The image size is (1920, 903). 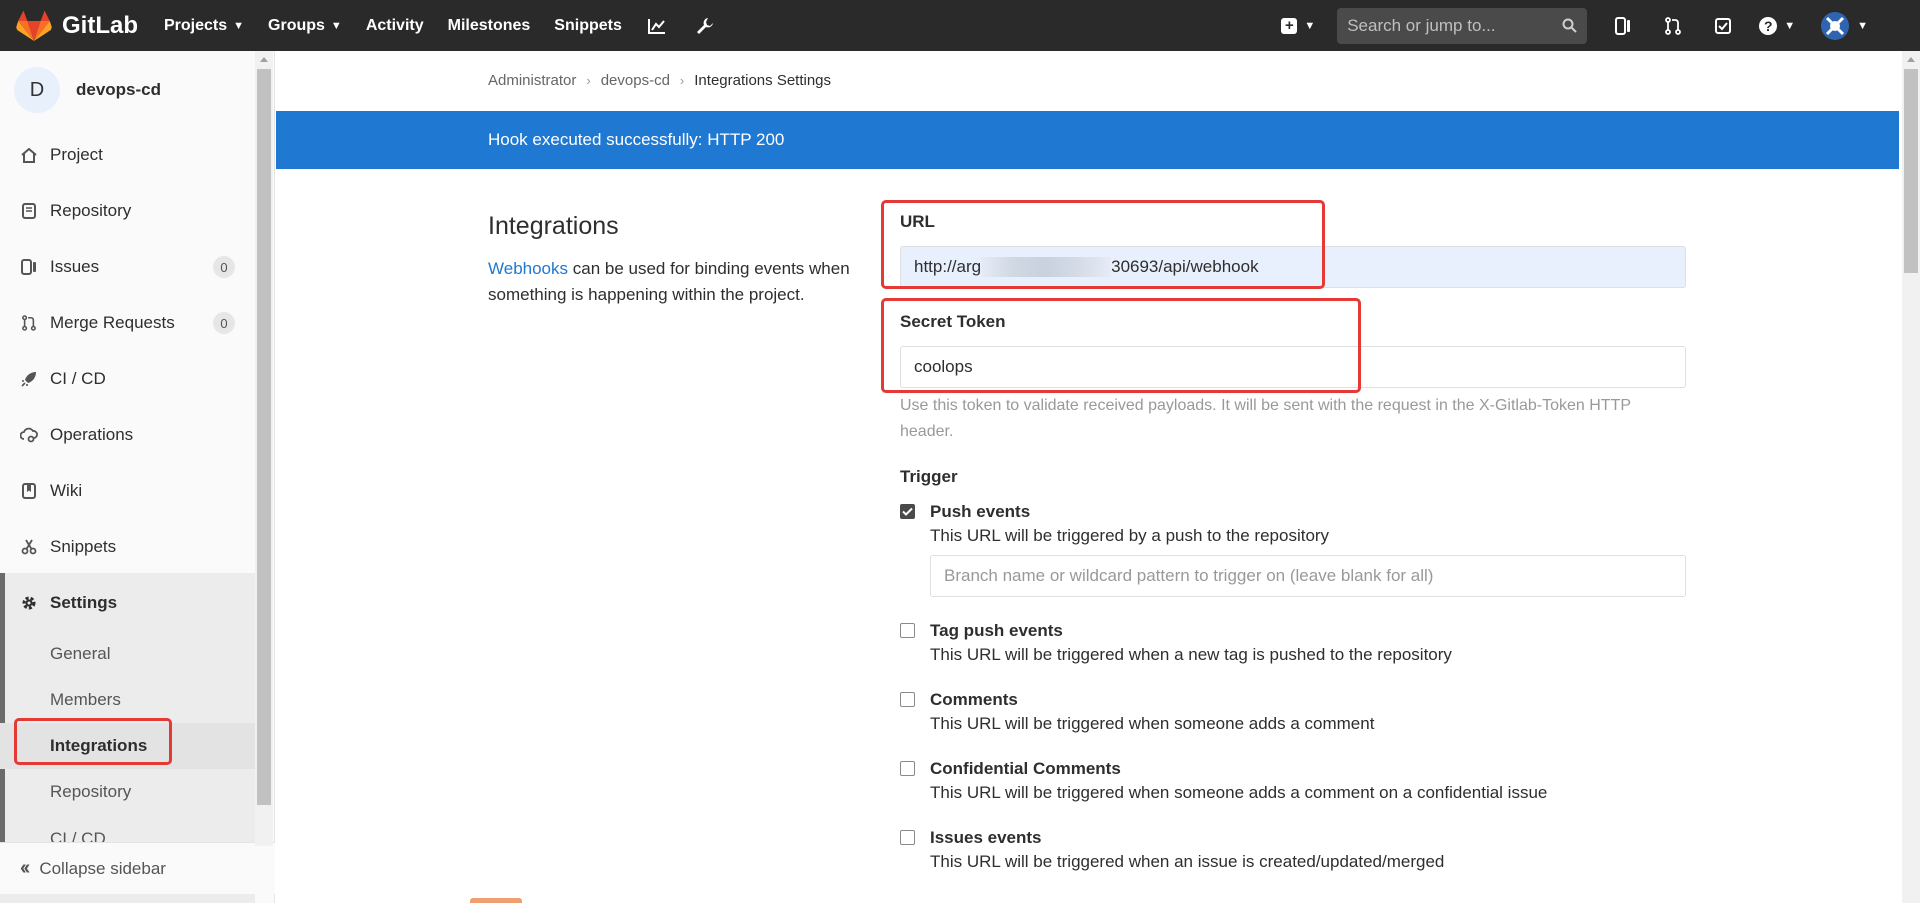 What do you see at coordinates (1911, 59) in the screenshot?
I see `scroll-up-arrow-icon` at bounding box center [1911, 59].